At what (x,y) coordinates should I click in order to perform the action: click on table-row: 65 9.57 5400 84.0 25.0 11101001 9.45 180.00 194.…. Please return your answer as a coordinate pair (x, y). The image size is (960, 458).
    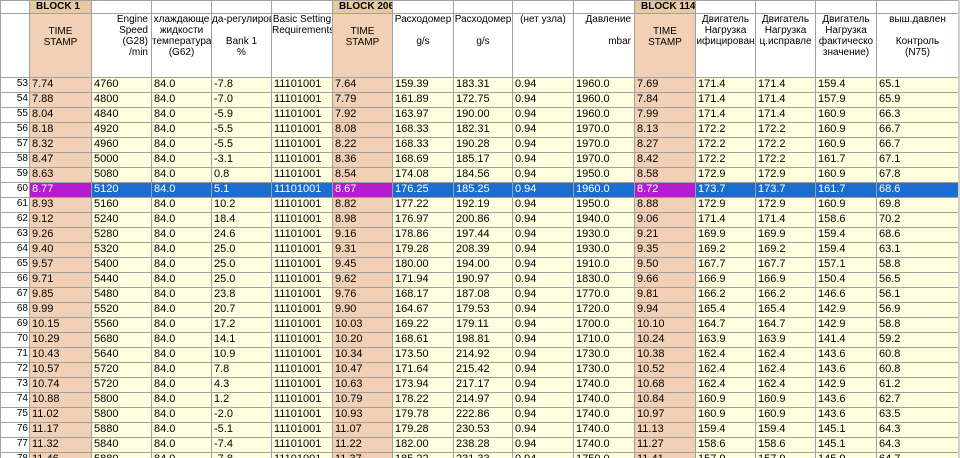
    Looking at the image, I should click on (479, 265).